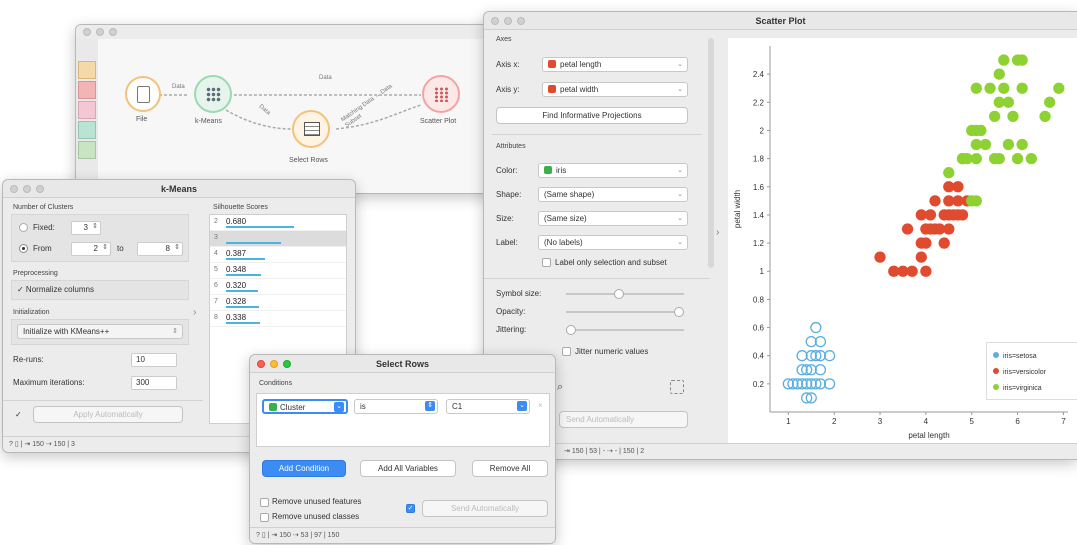 The image size is (1077, 545). What do you see at coordinates (568, 451) in the screenshot?
I see `input-status-icon: ⇥` at bounding box center [568, 451].